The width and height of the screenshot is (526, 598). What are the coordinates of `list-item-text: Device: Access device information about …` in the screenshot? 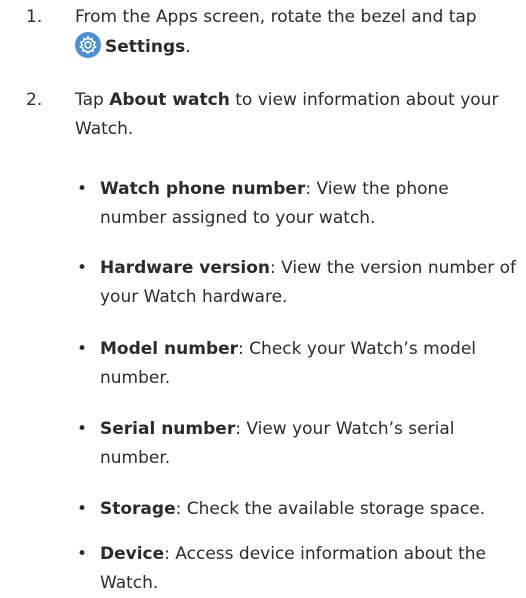 It's located at (310, 569).